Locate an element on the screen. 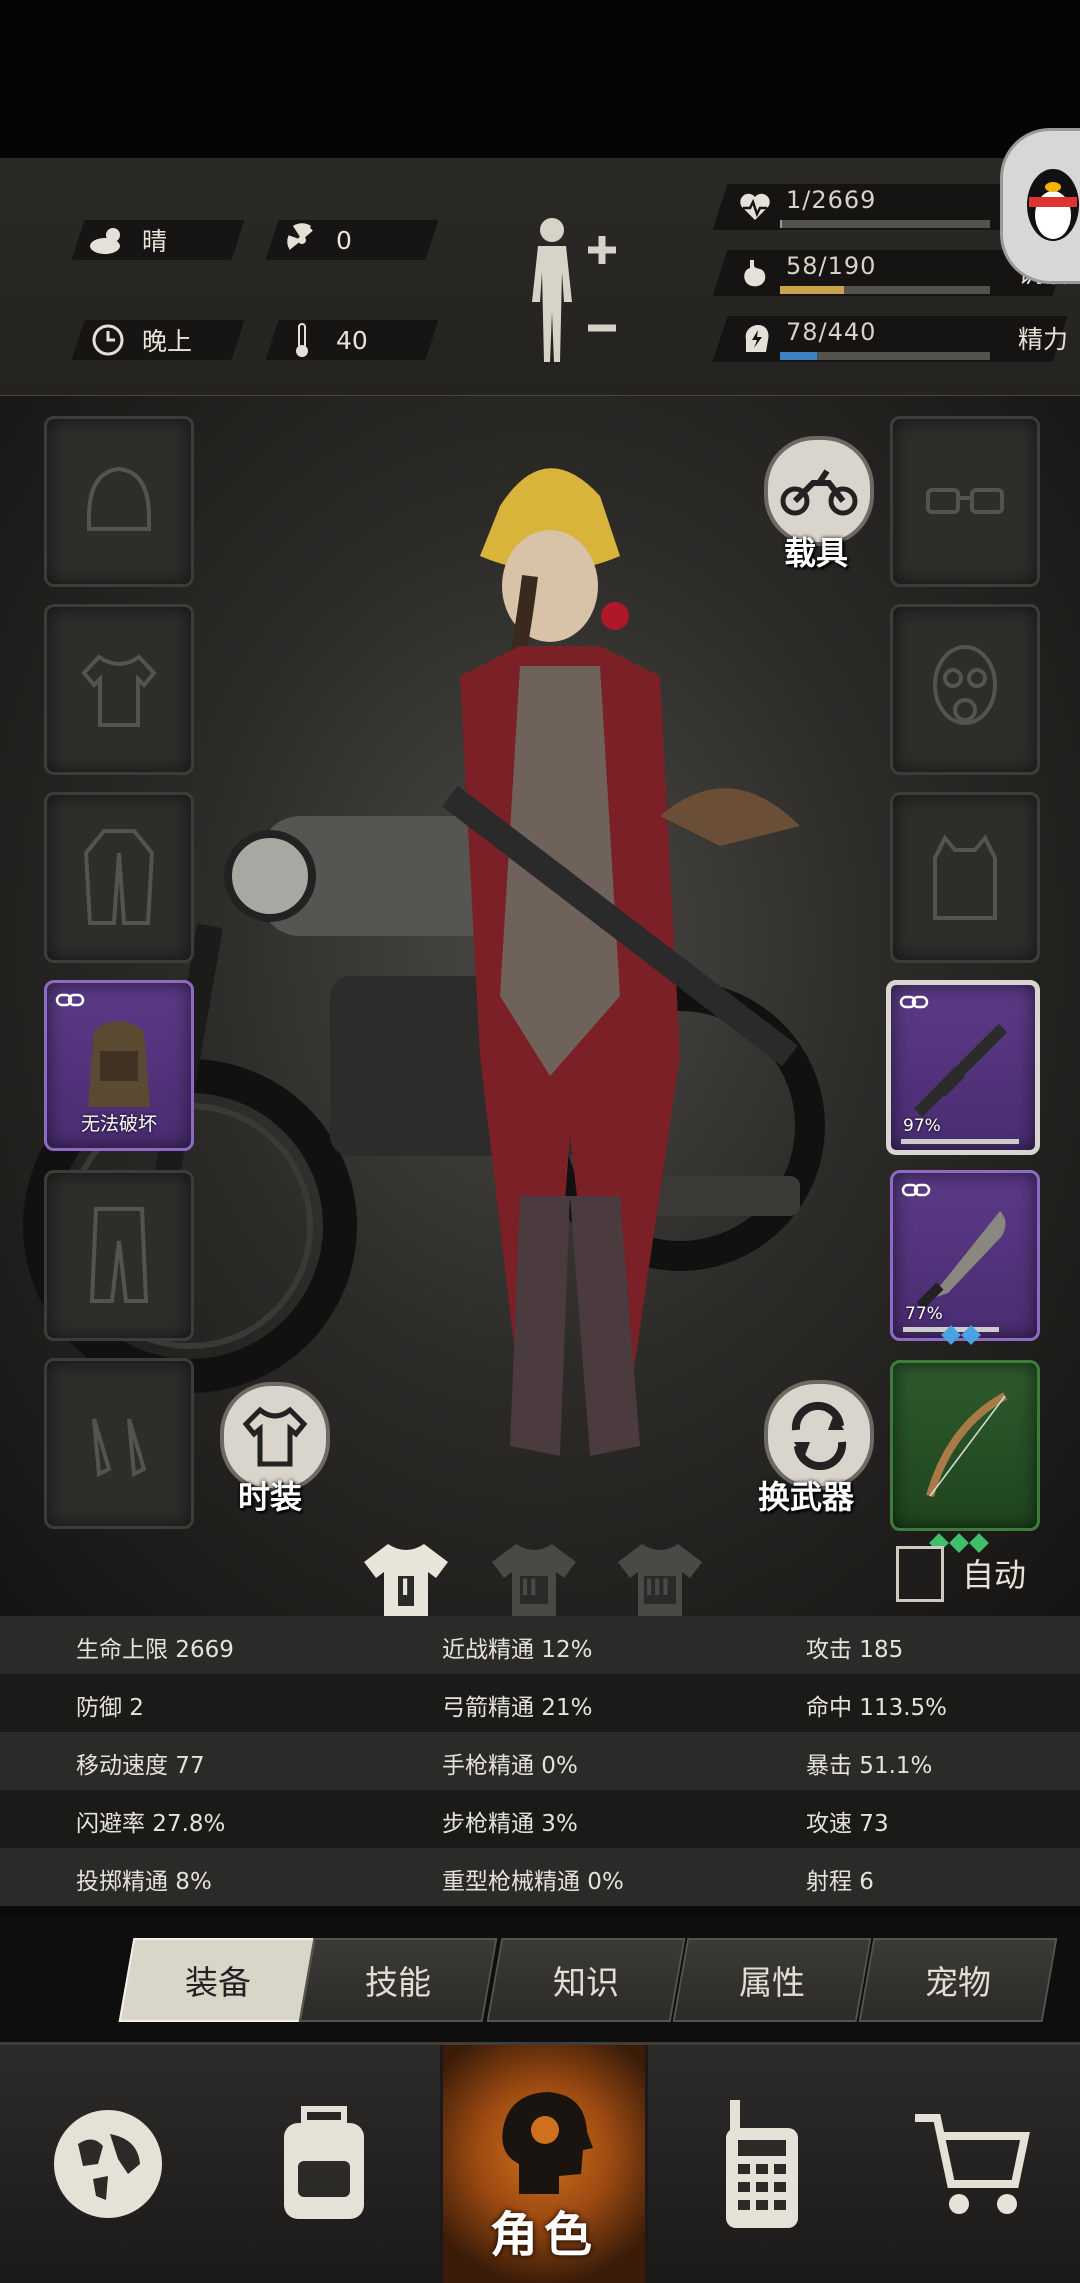 This screenshot has height=2283, width=1080. tab-attributes: 属性 is located at coordinates (772, 1980).